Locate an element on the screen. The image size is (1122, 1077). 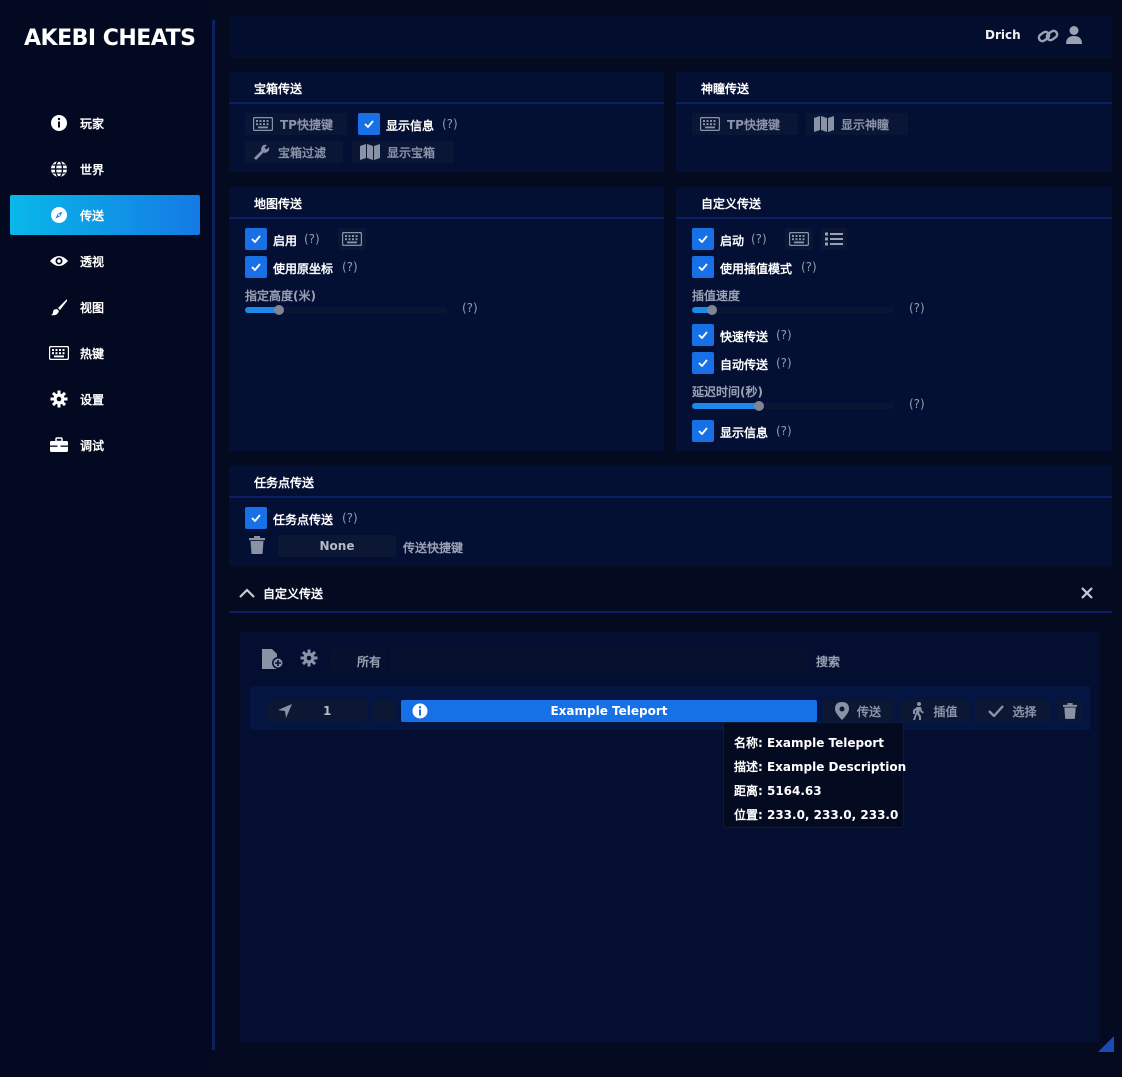
walking-icon is located at coordinates (919, 711).